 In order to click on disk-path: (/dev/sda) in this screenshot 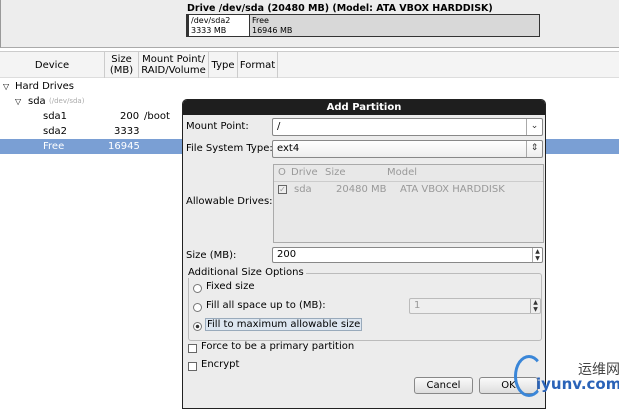, I will do `click(67, 101)`.